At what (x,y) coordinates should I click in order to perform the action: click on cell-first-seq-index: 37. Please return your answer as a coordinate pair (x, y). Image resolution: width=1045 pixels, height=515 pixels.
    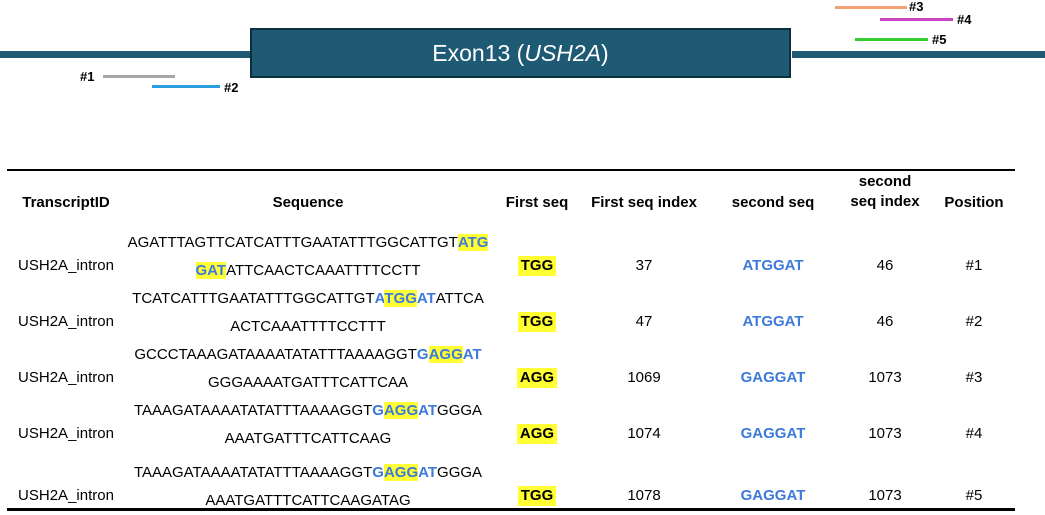
    Looking at the image, I should click on (644, 265).